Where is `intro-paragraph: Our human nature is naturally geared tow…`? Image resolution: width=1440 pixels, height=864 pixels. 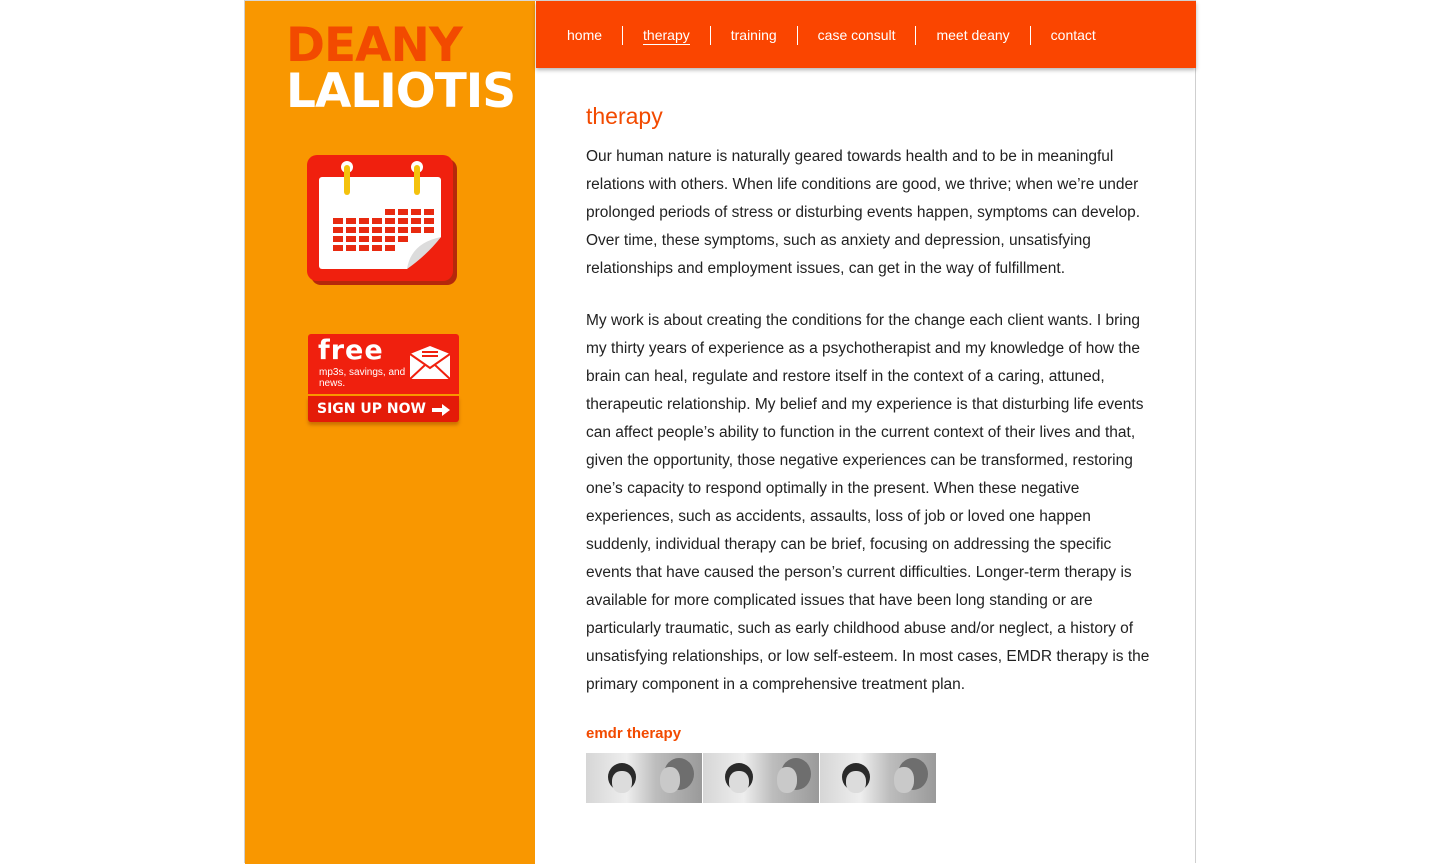 intro-paragraph: Our human nature is naturally geared tow… is located at coordinates (863, 212).